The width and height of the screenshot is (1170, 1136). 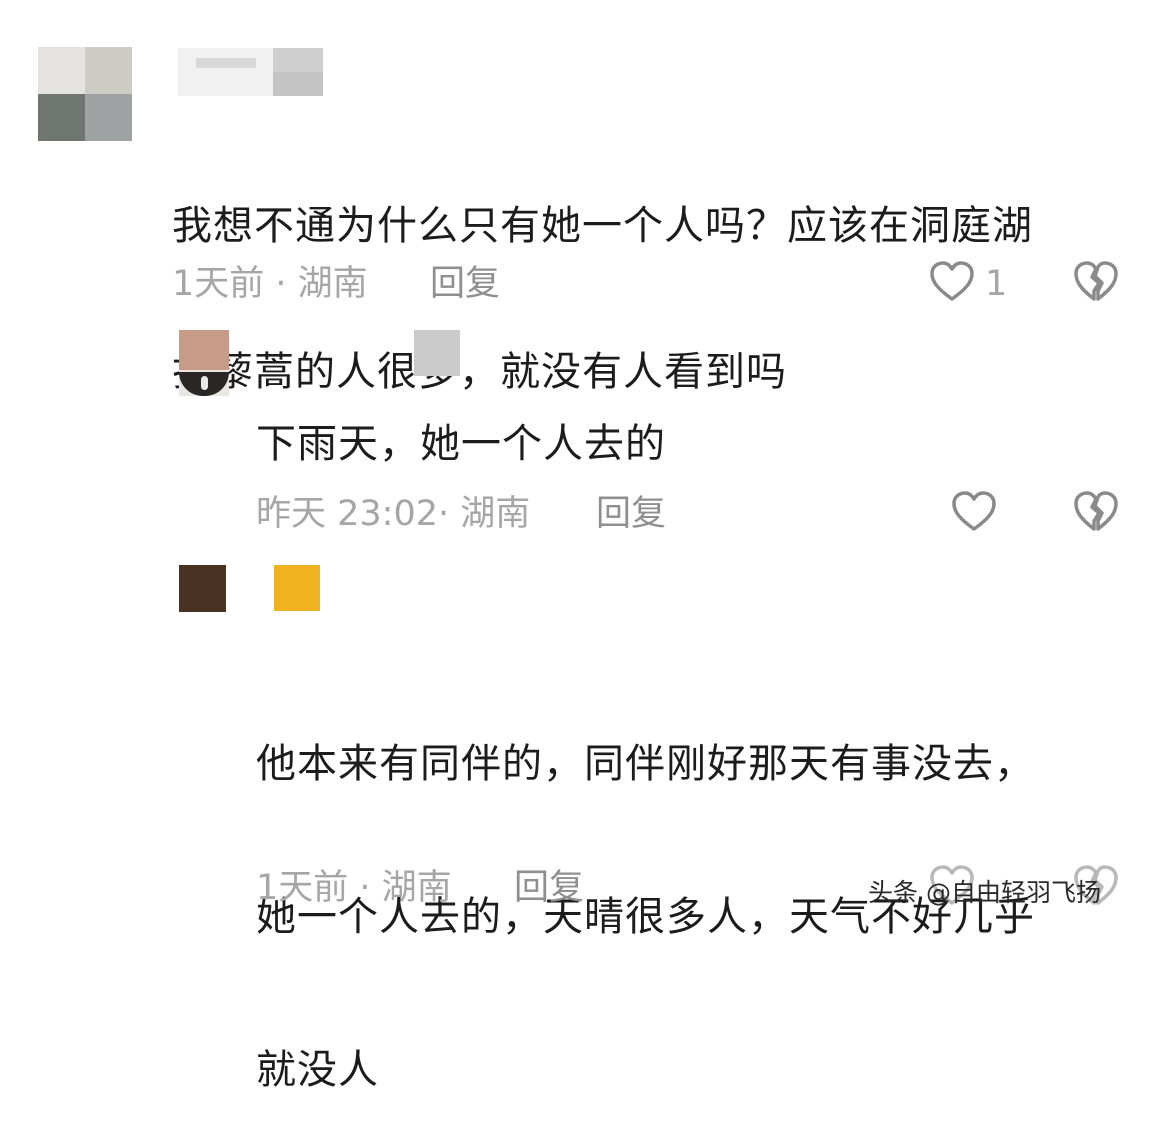 I want to click on like-count: 1, so click(x=996, y=284).